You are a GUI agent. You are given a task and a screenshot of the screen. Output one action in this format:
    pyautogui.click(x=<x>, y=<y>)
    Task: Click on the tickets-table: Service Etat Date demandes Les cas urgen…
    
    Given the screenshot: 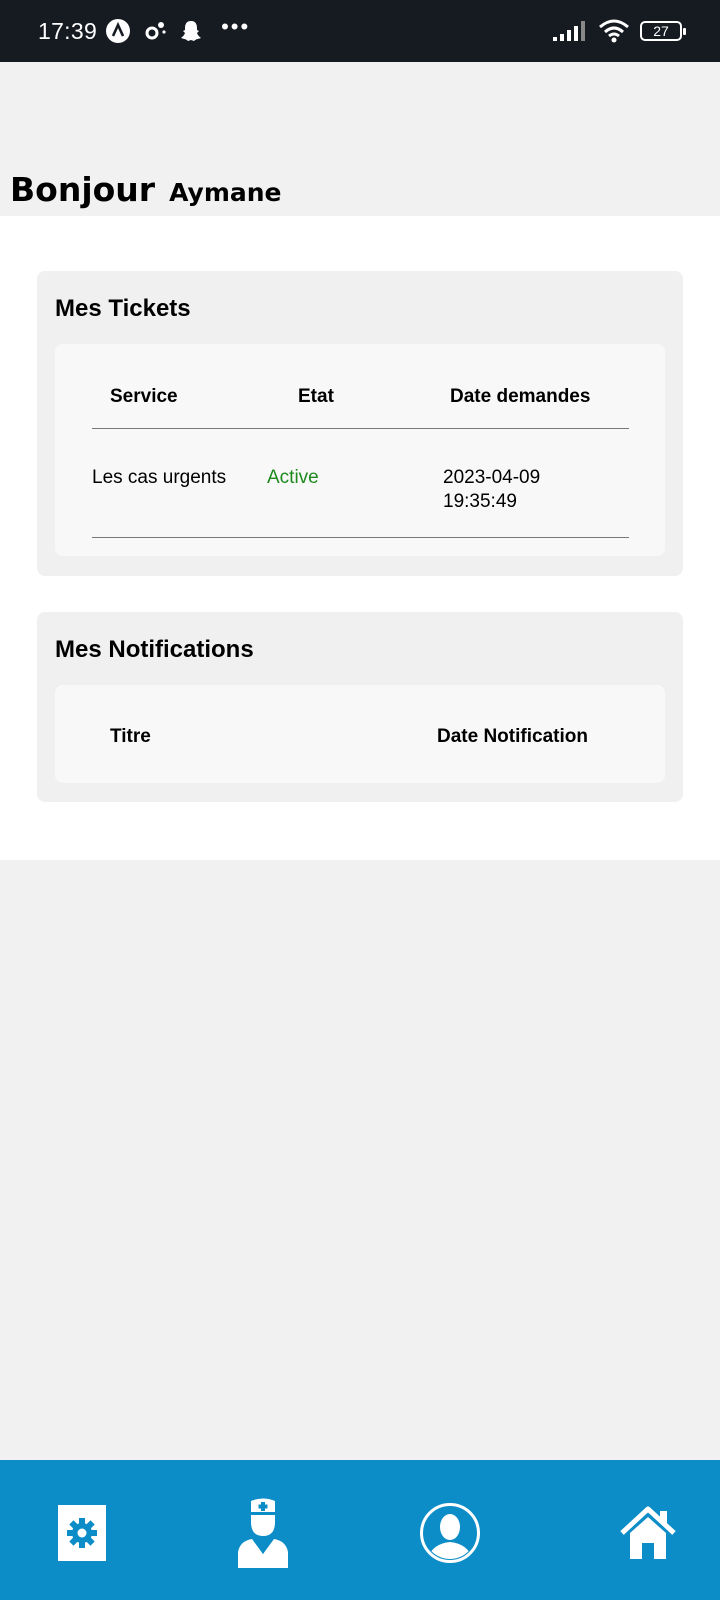 What is the action you would take?
    pyautogui.click(x=360, y=450)
    